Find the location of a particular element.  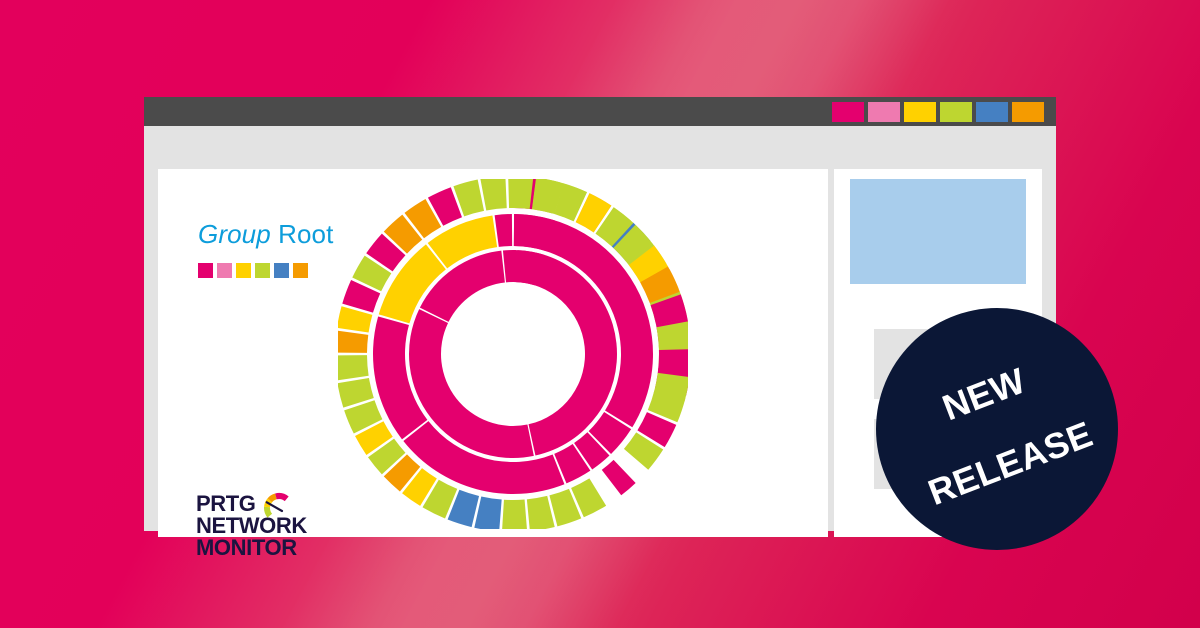

new-release-badge-text: NEW RELEASE is located at coordinates (996, 429).